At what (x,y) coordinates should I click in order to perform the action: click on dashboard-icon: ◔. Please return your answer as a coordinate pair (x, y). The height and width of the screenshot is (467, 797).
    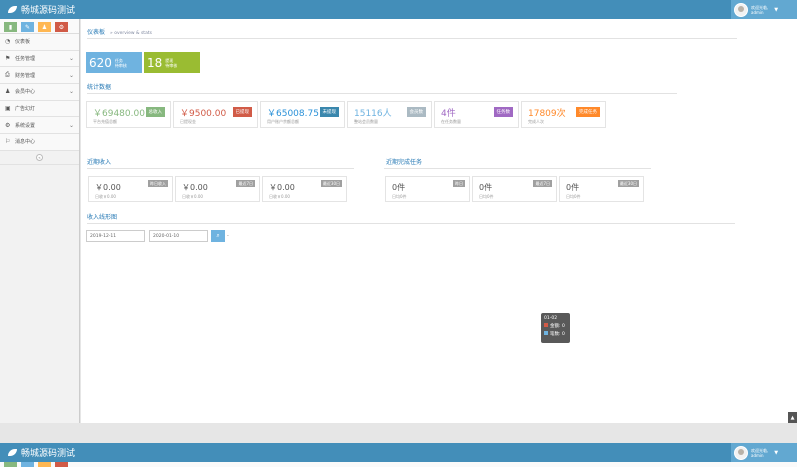
    Looking at the image, I should click on (8, 42).